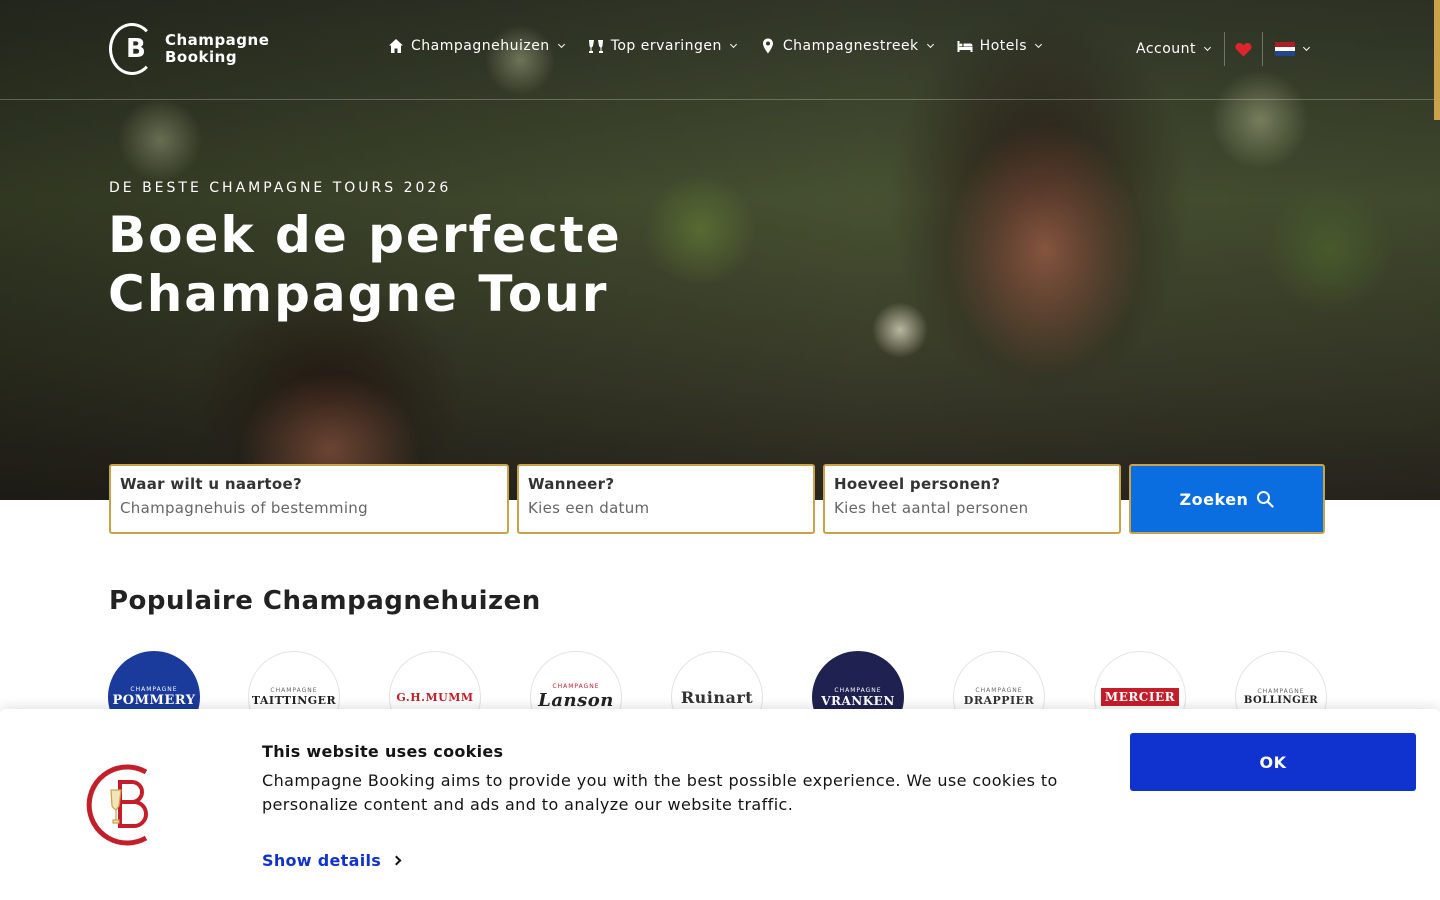 The width and height of the screenshot is (1440, 900). I want to click on persons-label: Hoeveel personen?, so click(917, 484).